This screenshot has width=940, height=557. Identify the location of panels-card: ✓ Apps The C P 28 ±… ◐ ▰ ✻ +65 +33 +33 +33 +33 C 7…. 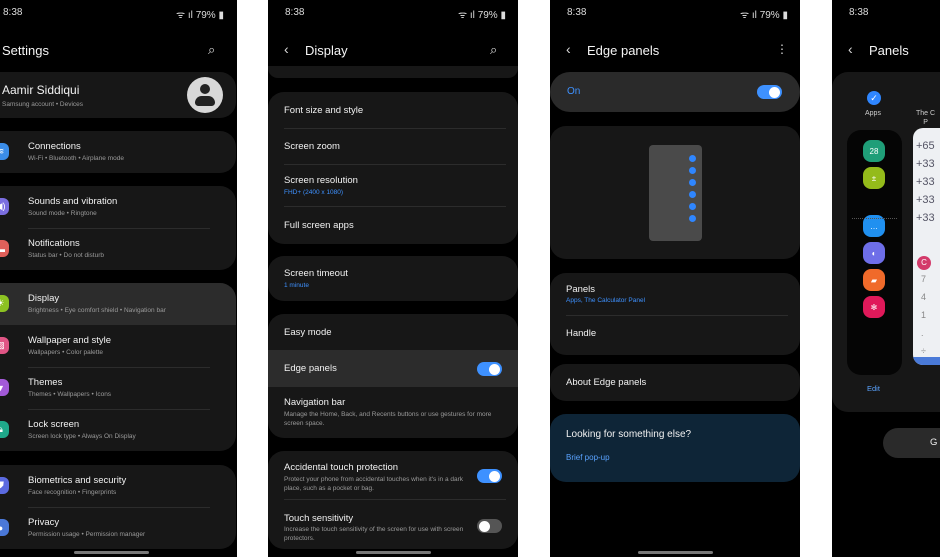
(886, 242).